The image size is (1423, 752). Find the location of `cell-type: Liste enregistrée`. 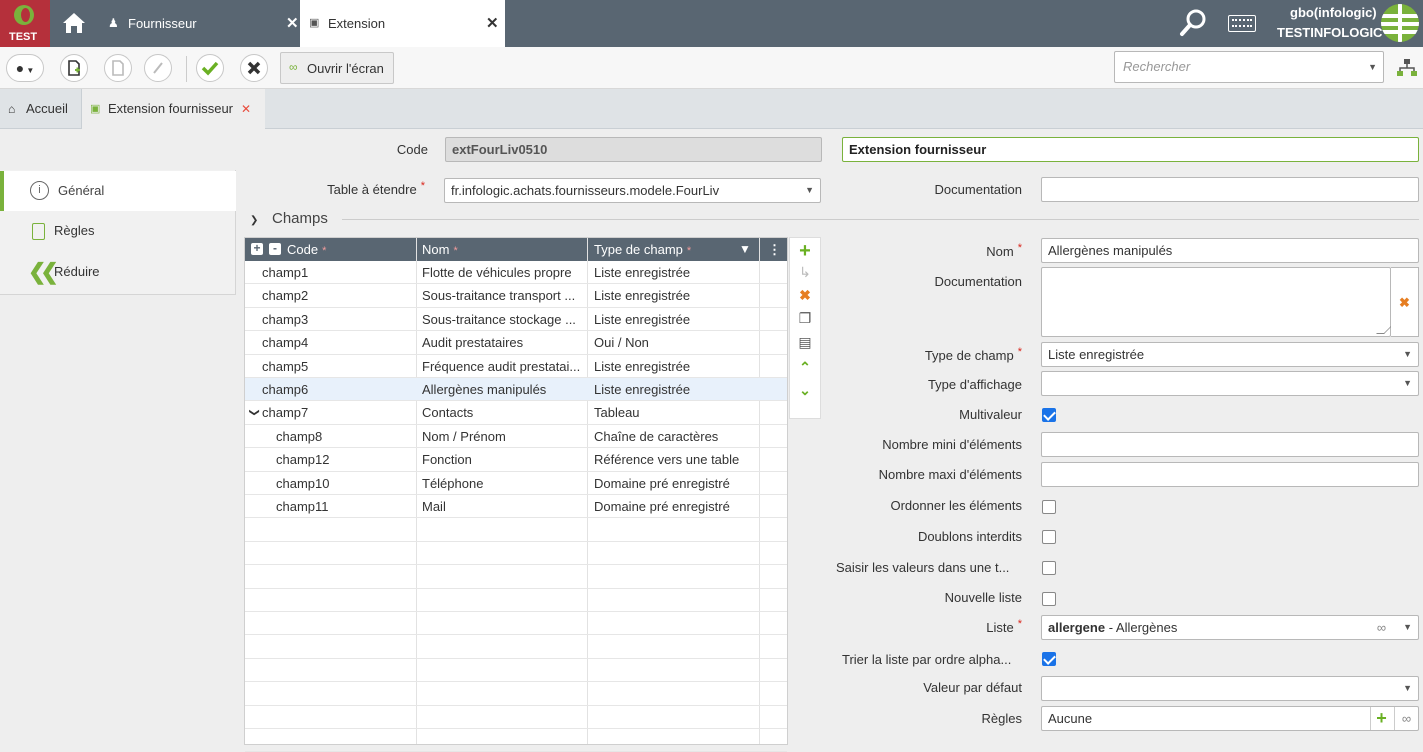

cell-type: Liste enregistrée is located at coordinates (642, 366).